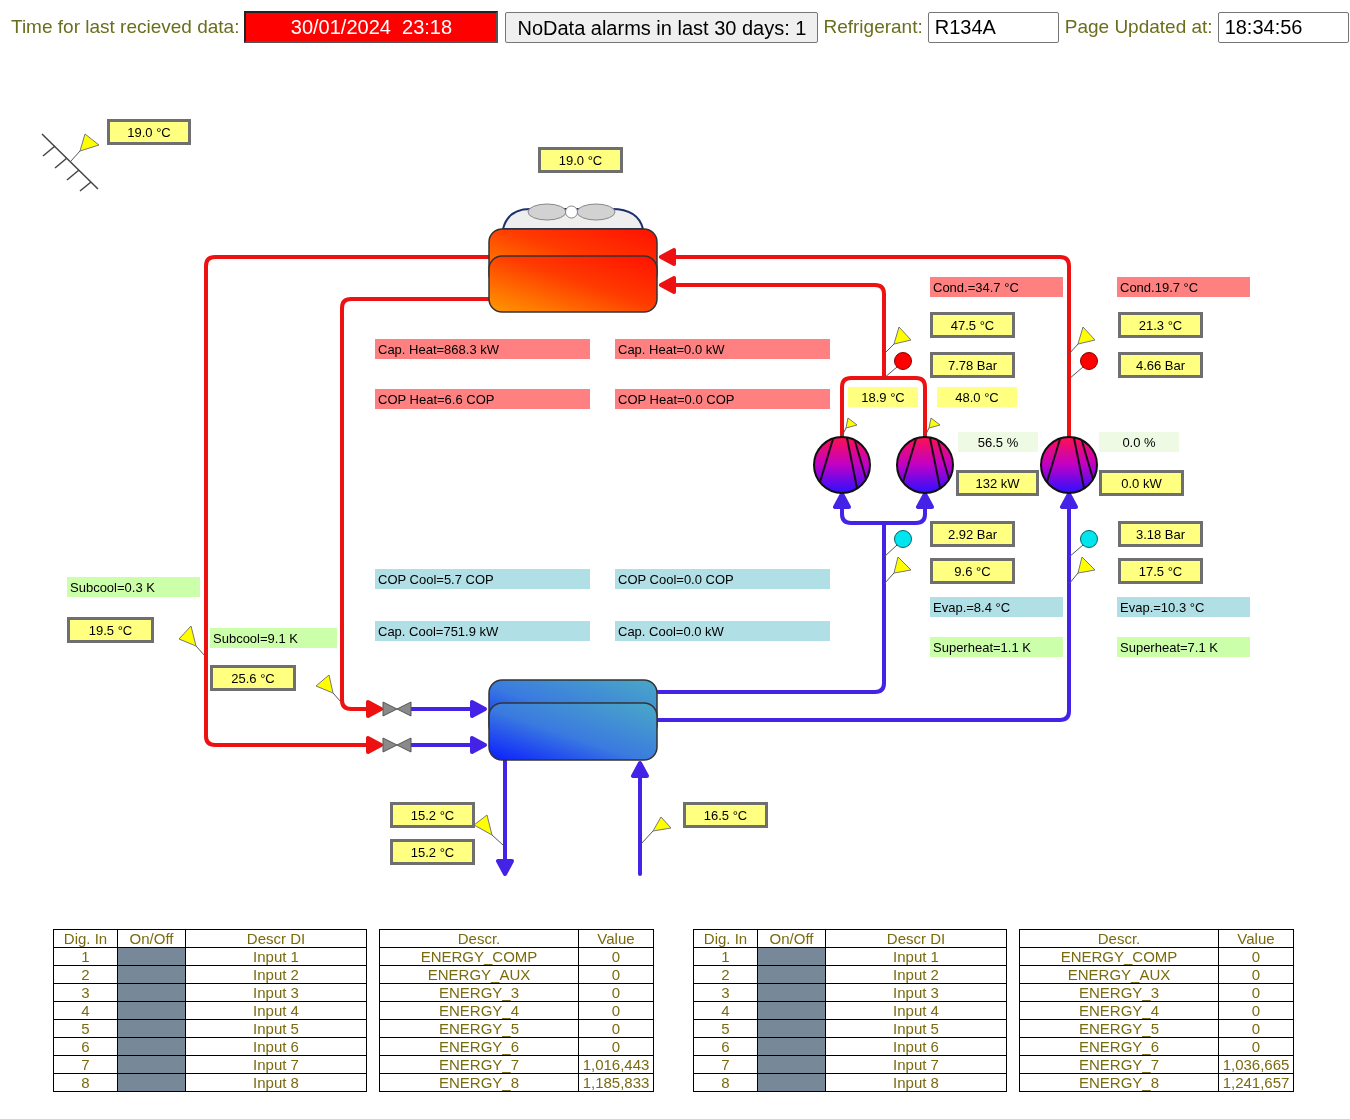  I want to click on table-cell: Input 5, so click(916, 1028).